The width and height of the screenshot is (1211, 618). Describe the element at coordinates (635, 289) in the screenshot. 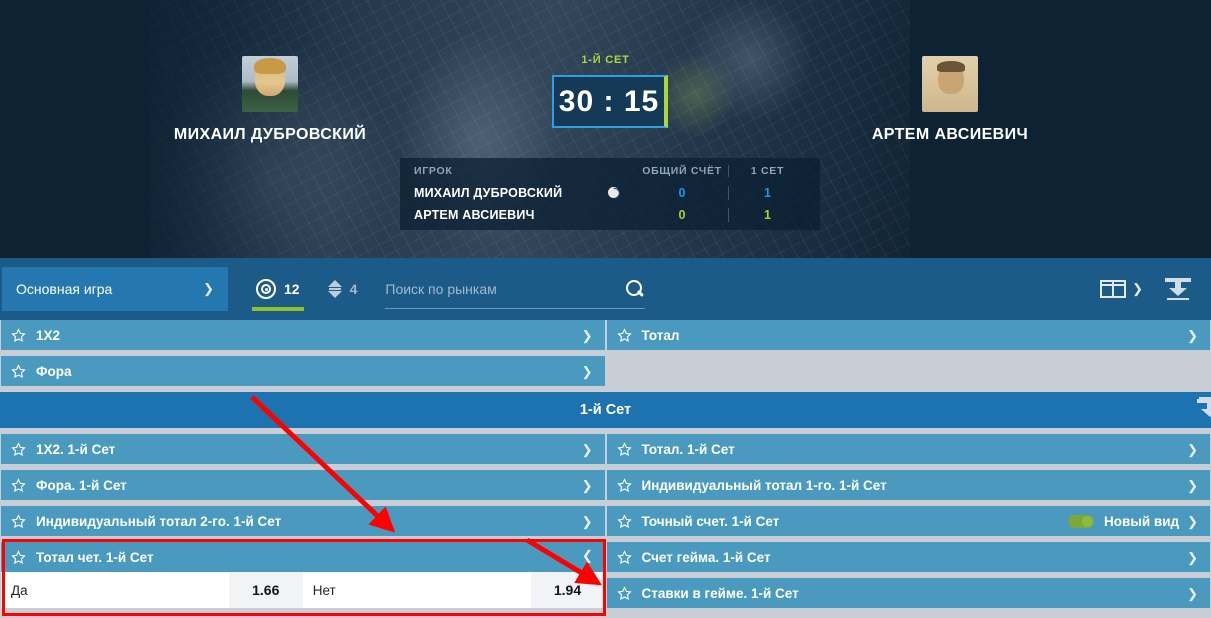

I see `search-icon` at that location.